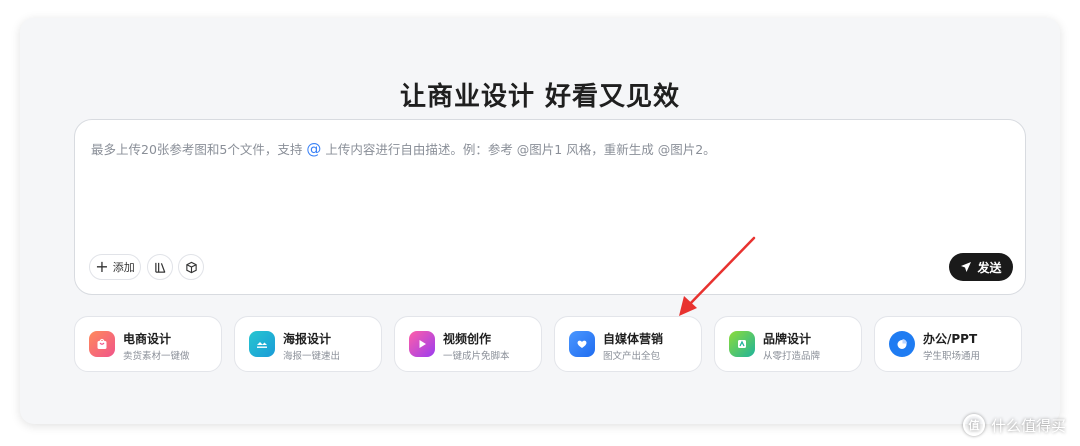  What do you see at coordinates (123, 267) in the screenshot?
I see `add-button-label: 添加` at bounding box center [123, 267].